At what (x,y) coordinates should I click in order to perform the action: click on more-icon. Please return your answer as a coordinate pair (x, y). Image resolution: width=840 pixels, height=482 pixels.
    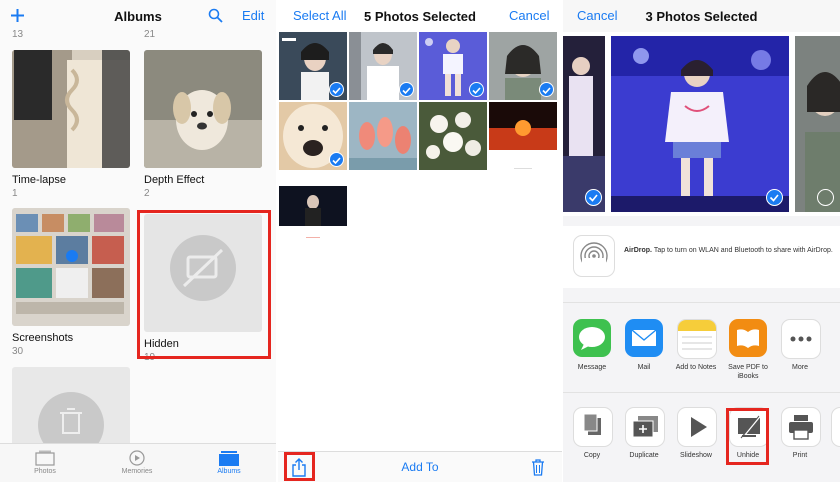
    Looking at the image, I should click on (801, 339).